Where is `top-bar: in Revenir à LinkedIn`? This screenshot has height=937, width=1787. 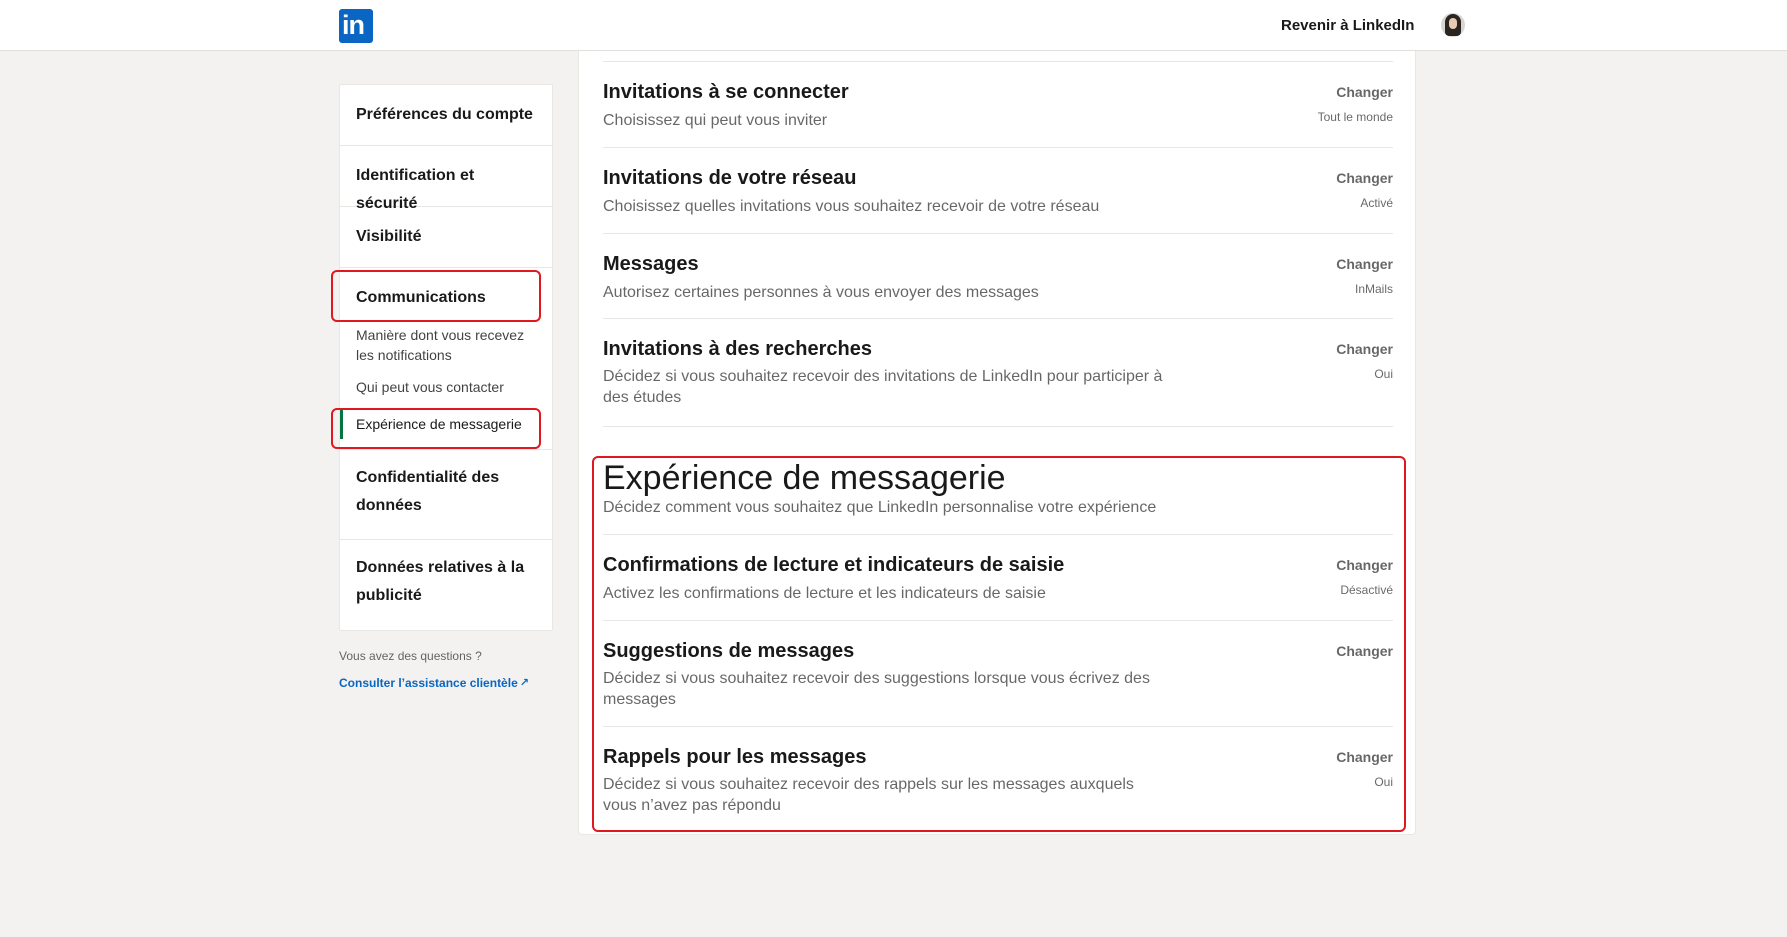 top-bar: in Revenir à LinkedIn is located at coordinates (893, 25).